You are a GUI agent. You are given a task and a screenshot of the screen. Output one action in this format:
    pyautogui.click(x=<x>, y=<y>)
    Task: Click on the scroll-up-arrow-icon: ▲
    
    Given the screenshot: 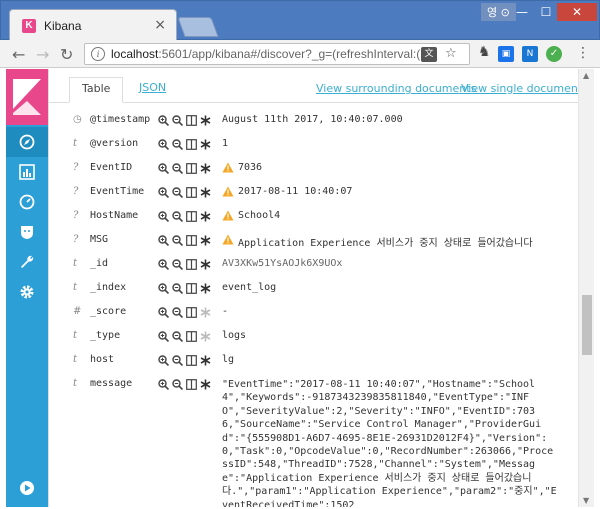 What is the action you would take?
    pyautogui.click(x=586, y=75)
    